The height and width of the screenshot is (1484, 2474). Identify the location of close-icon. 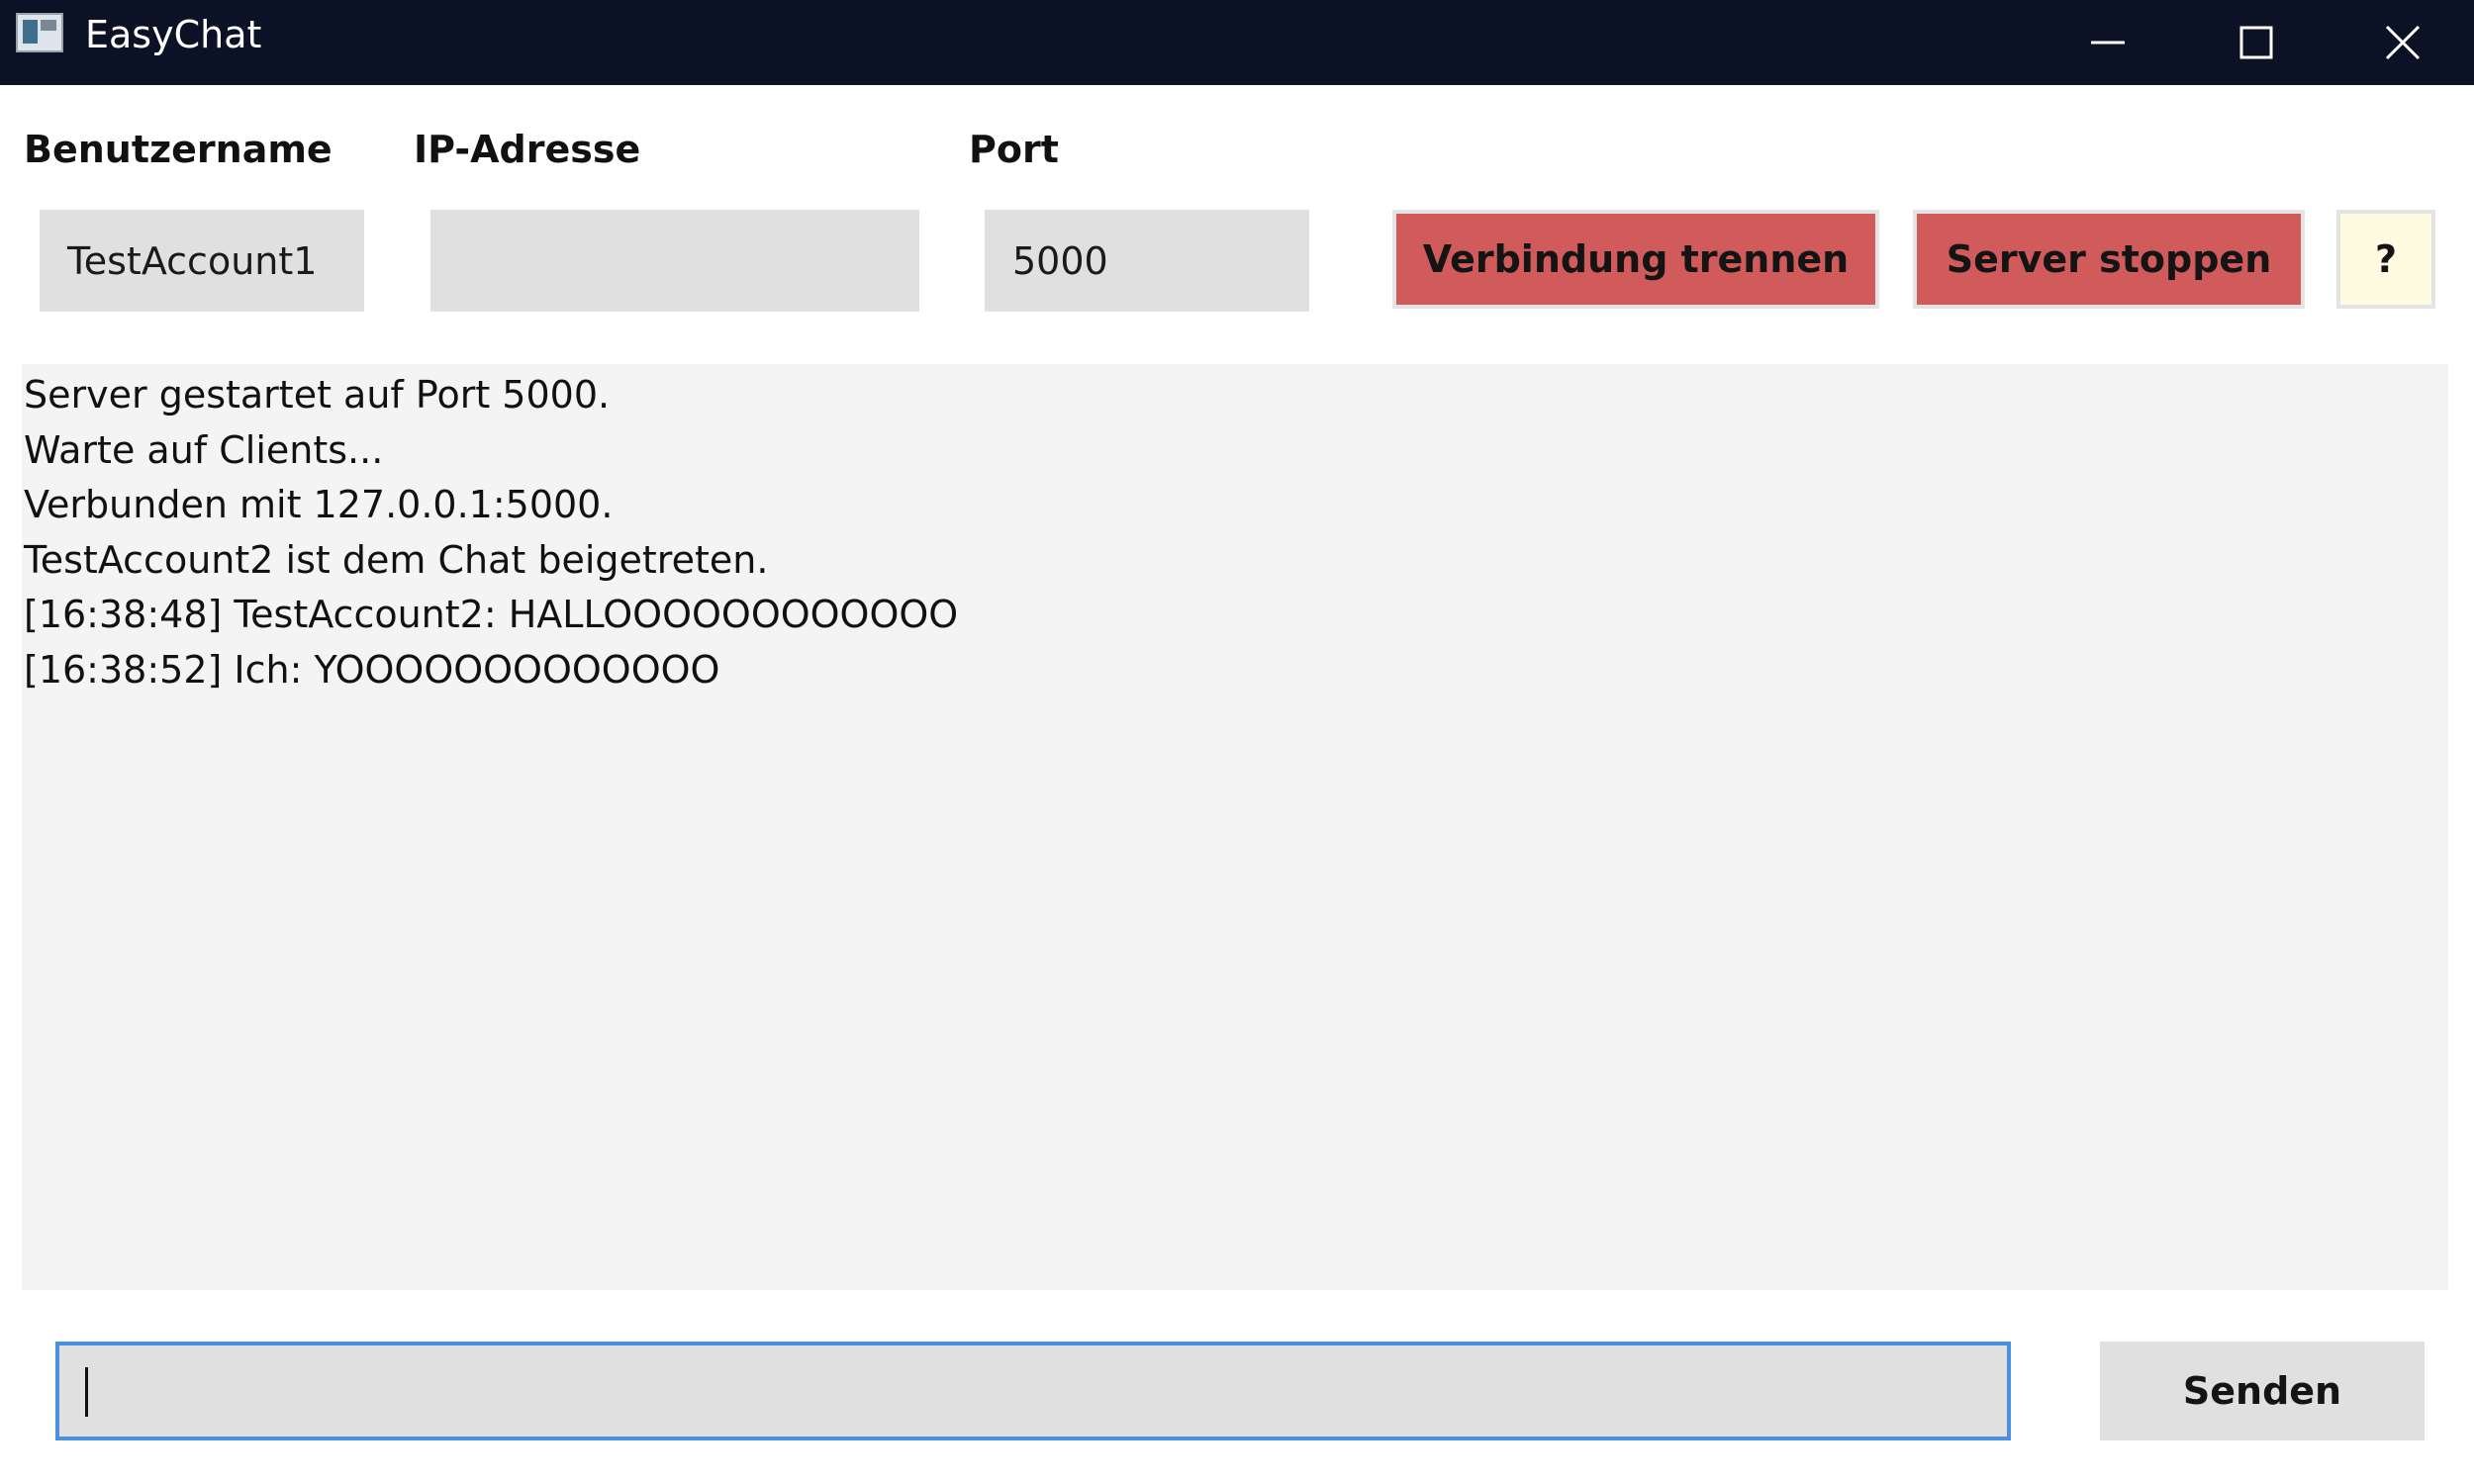
(2403, 42).